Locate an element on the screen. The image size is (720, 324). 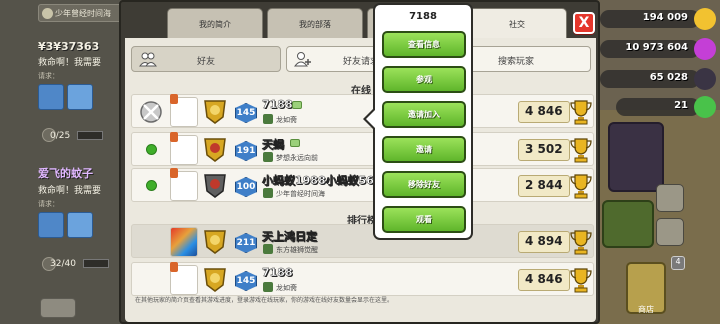
crossed-swords-icon is located at coordinates (151, 112).